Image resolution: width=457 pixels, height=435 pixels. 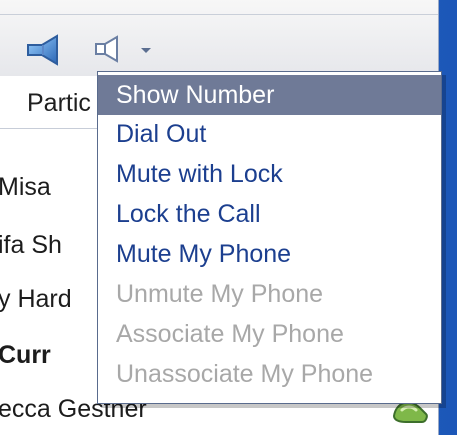 I want to click on menu-item-label: Show Number, so click(x=195, y=94).